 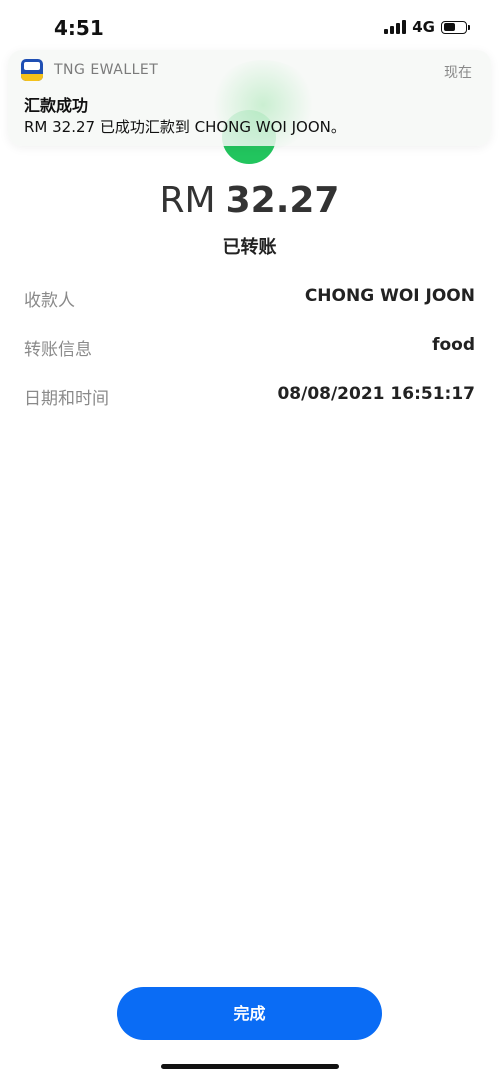 What do you see at coordinates (58, 350) in the screenshot?
I see `message-label: 转账信息` at bounding box center [58, 350].